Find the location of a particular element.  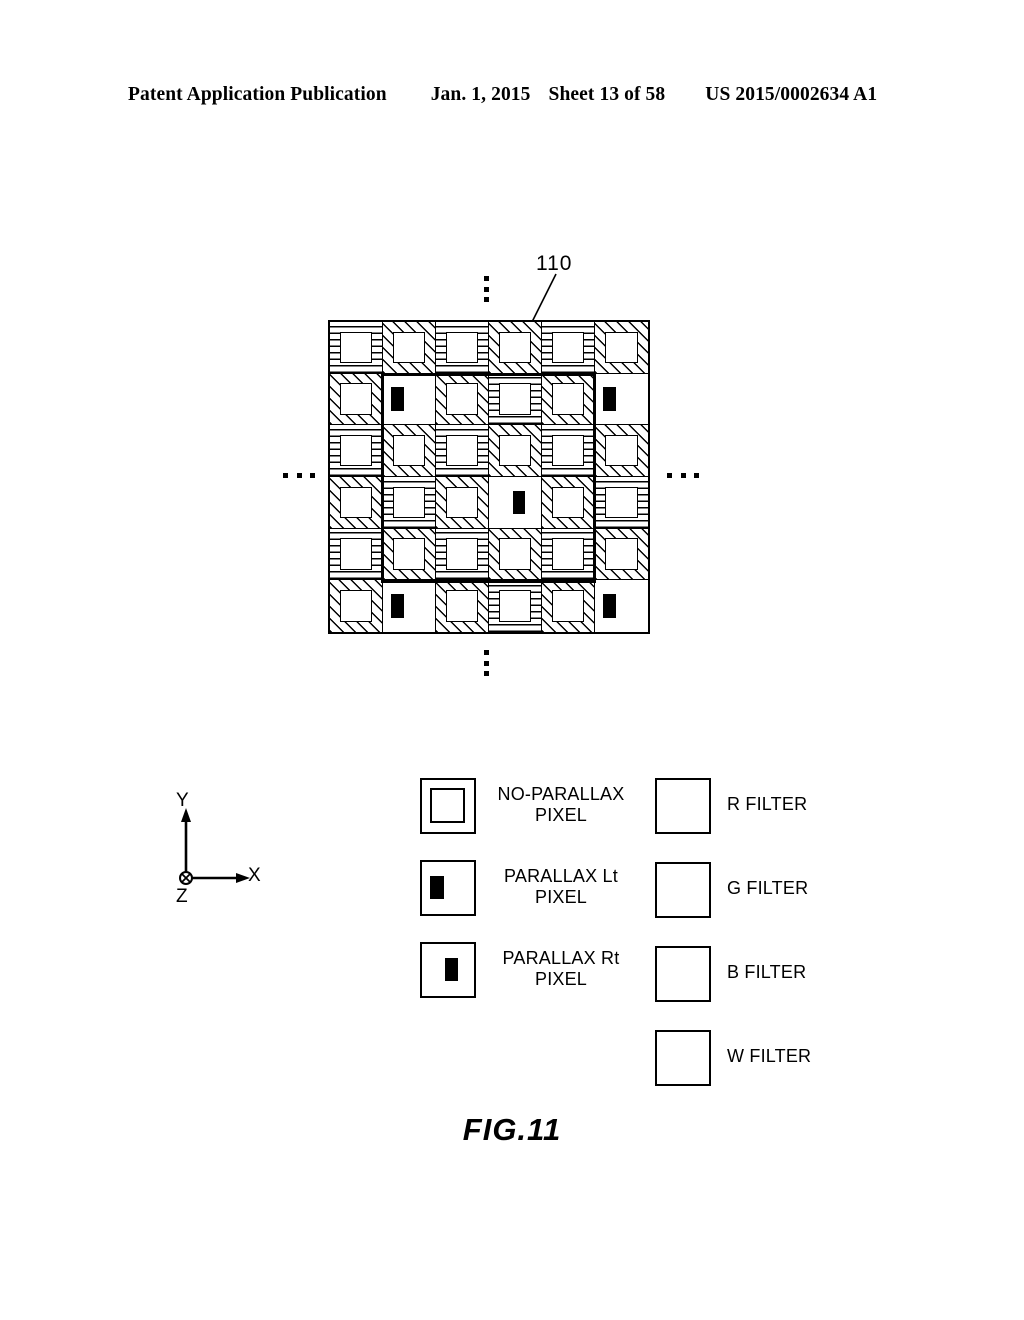

axis-label-z: Z is located at coordinates (182, 896).